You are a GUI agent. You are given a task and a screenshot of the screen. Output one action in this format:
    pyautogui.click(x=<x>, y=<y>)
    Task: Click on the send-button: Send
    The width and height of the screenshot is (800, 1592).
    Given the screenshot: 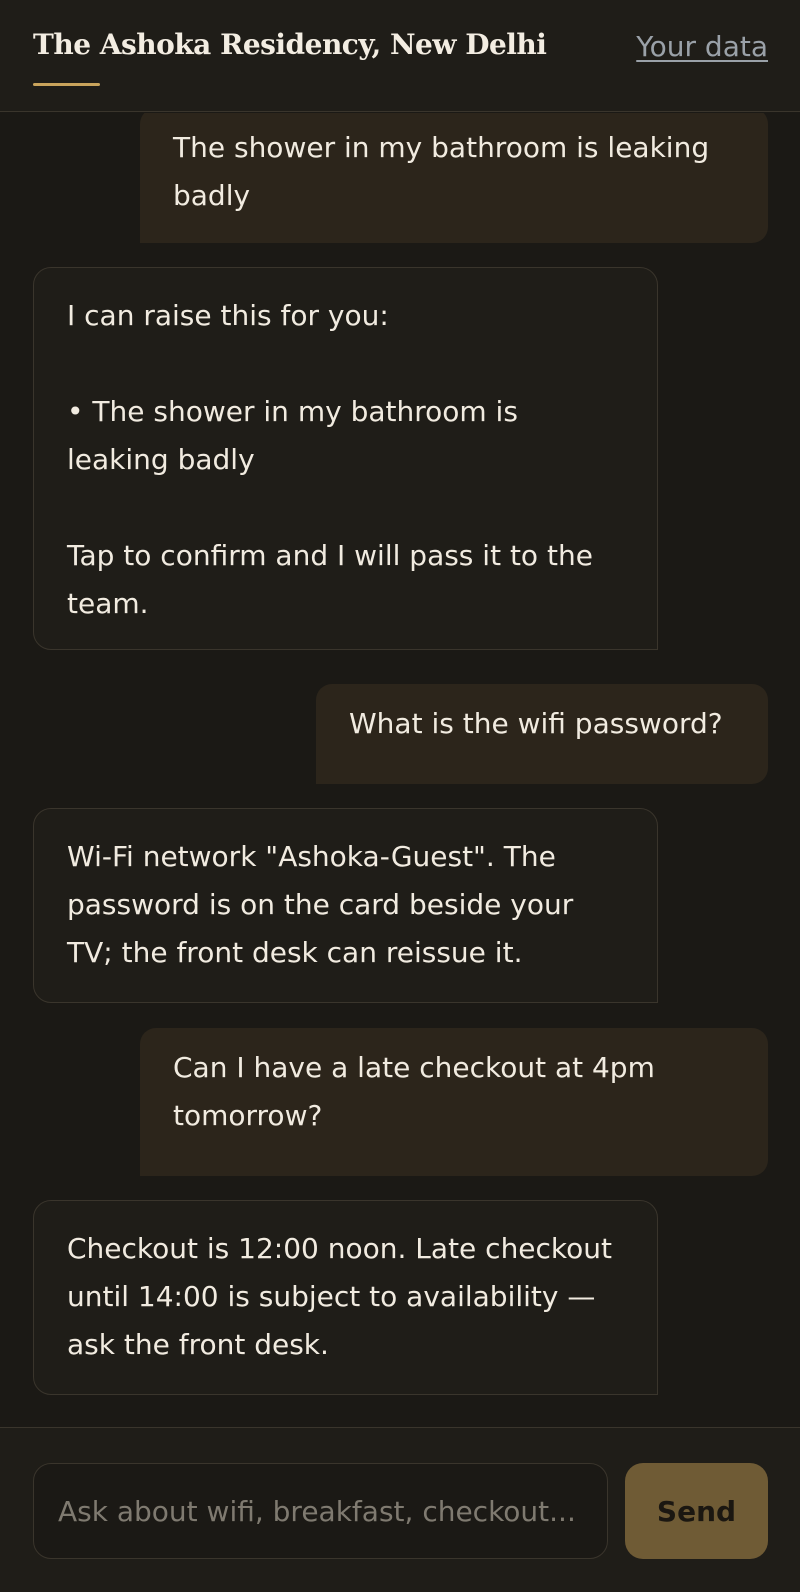 What is the action you would take?
    pyautogui.click(x=696, y=1511)
    